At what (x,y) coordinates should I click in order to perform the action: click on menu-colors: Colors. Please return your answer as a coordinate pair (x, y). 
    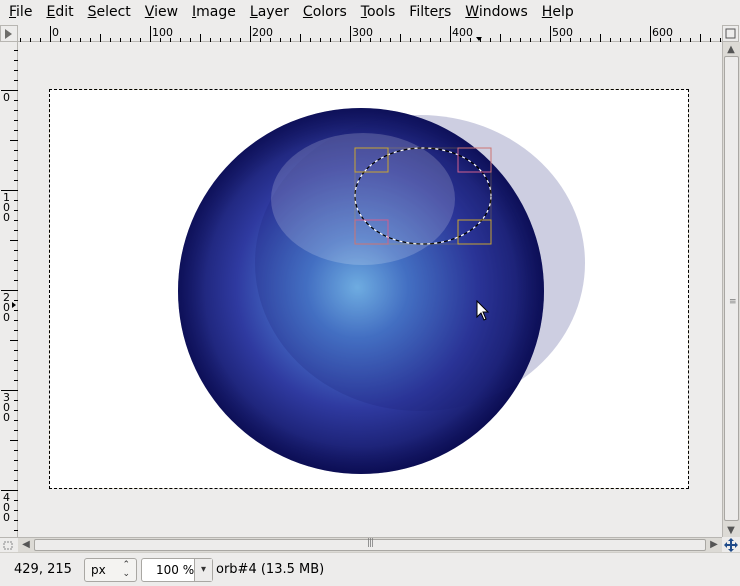
    Looking at the image, I should click on (325, 12).